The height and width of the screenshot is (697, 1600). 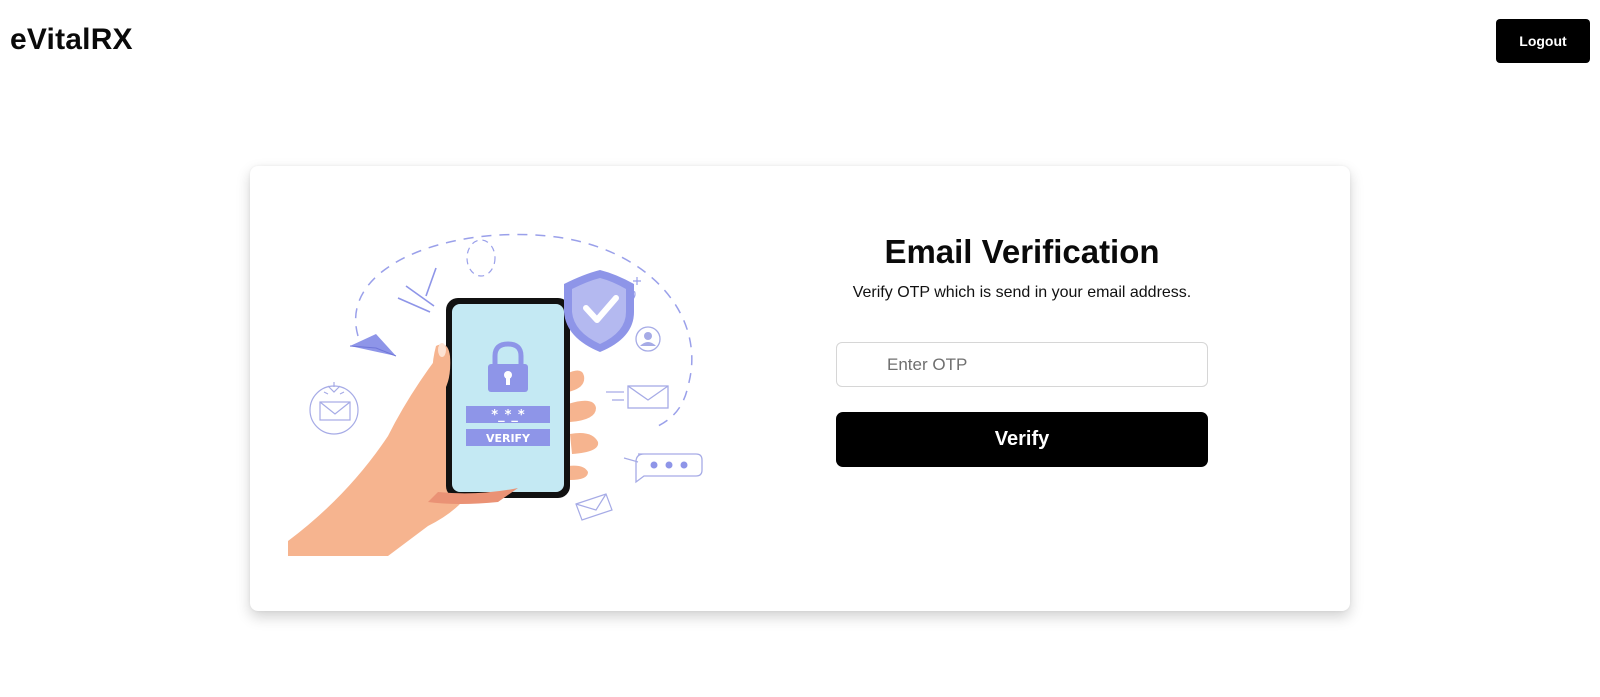 What do you see at coordinates (648, 339) in the screenshot?
I see `user-icon` at bounding box center [648, 339].